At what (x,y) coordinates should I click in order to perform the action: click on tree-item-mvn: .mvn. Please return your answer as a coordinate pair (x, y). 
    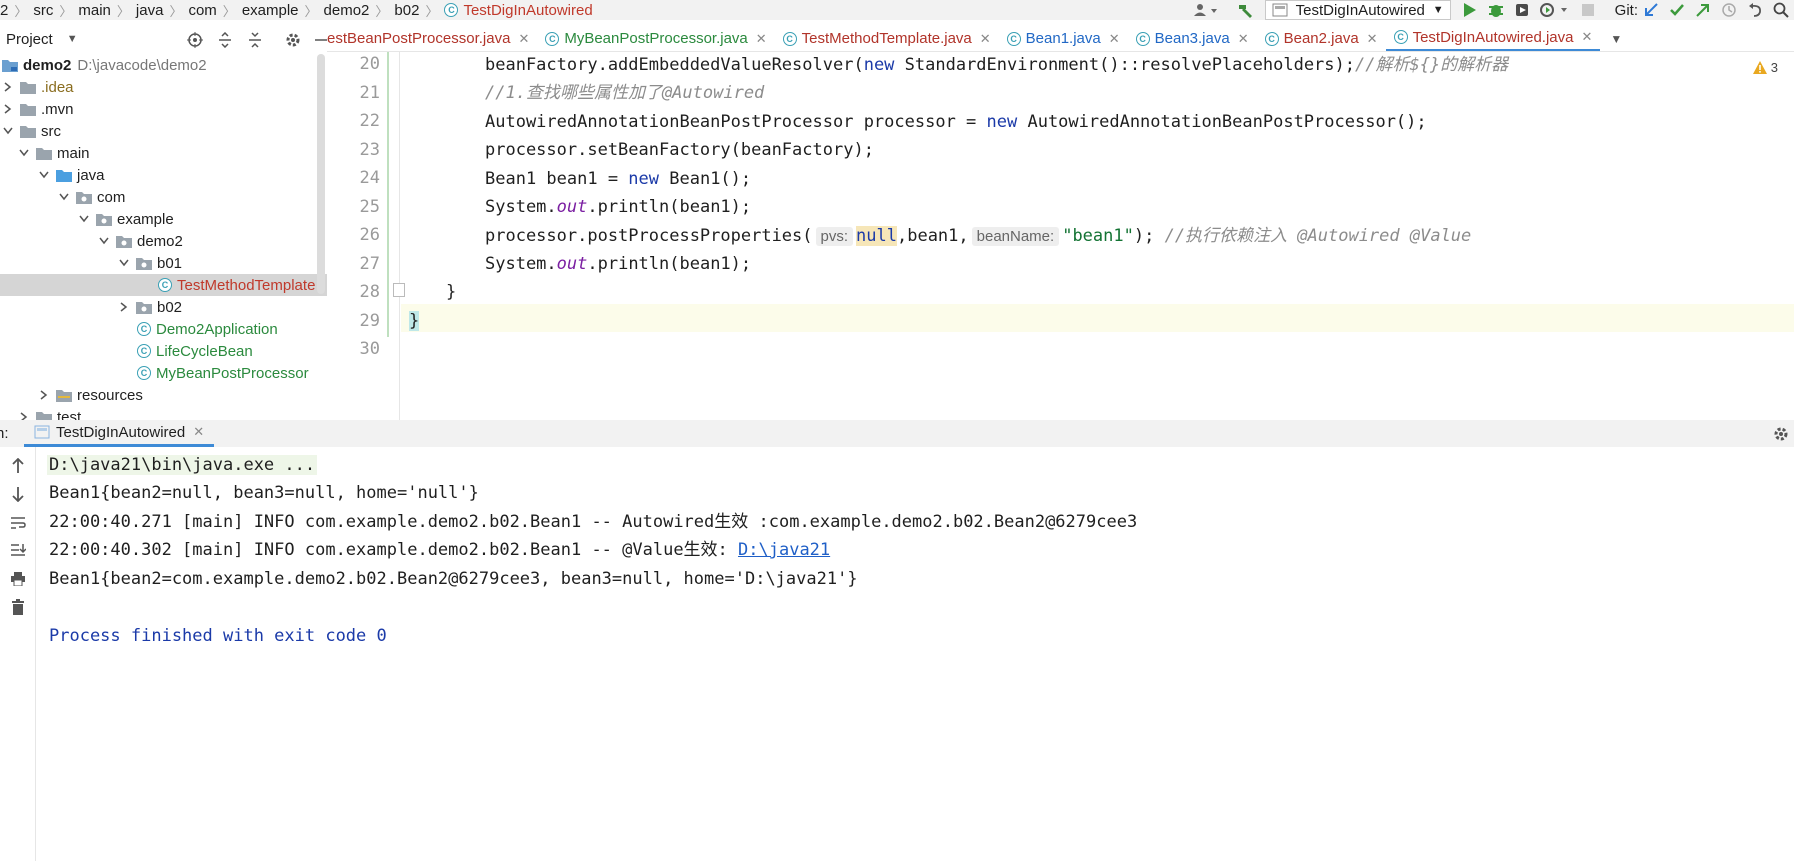
    Looking at the image, I should click on (163, 109).